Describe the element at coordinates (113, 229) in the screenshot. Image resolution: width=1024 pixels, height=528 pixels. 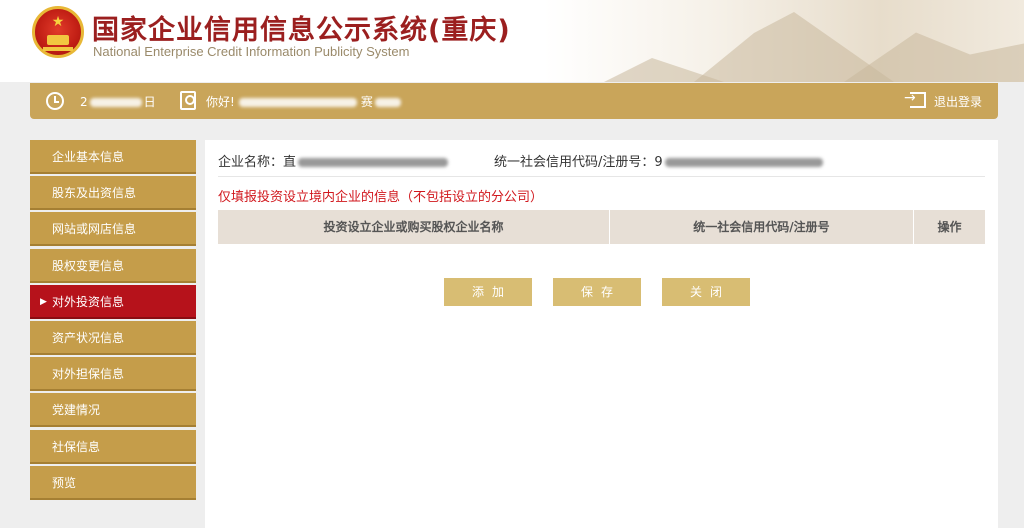
I see `sidebar-item-website: 网站或网店信息` at that location.